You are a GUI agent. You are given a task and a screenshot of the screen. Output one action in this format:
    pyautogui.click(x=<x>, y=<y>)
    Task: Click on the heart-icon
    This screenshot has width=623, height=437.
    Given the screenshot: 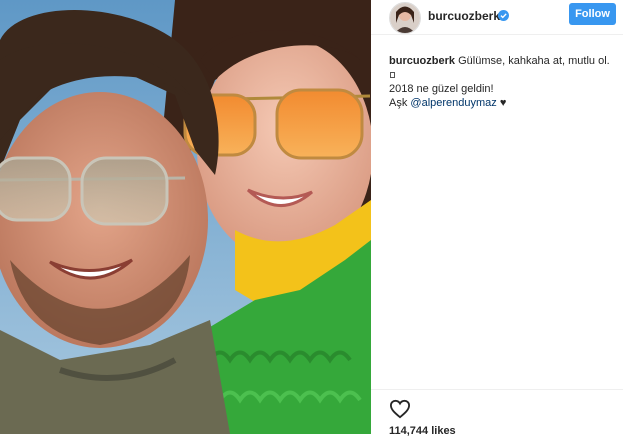 What is the action you would take?
    pyautogui.click(x=400, y=409)
    